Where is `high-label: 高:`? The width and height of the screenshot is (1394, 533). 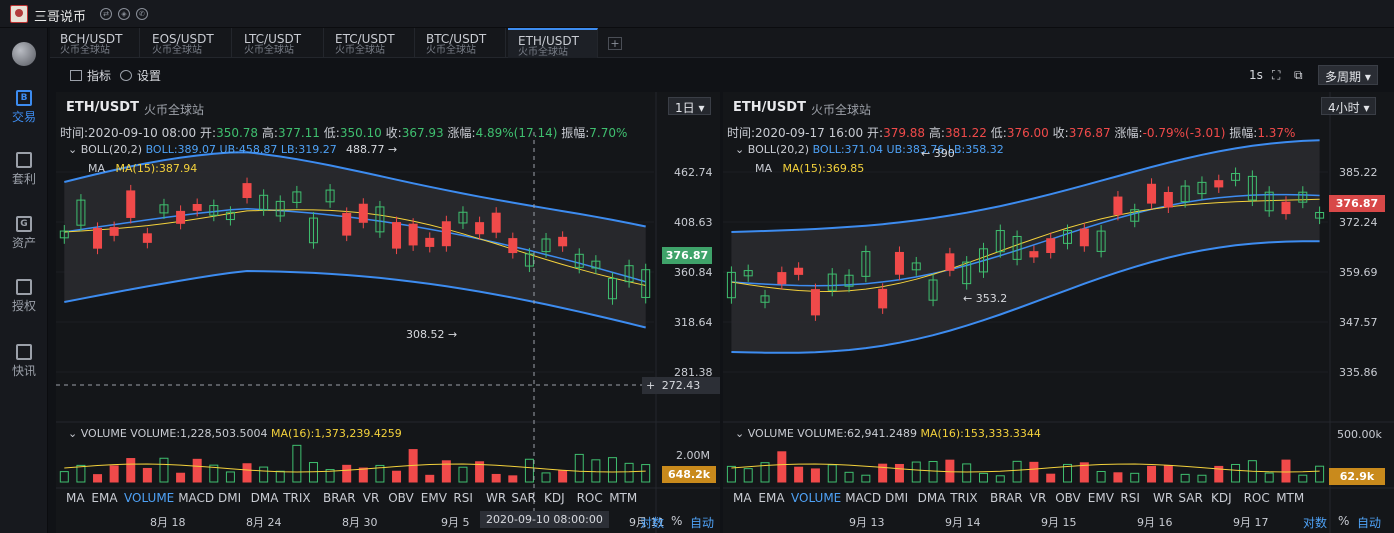 high-label: 高: is located at coordinates (936, 133).